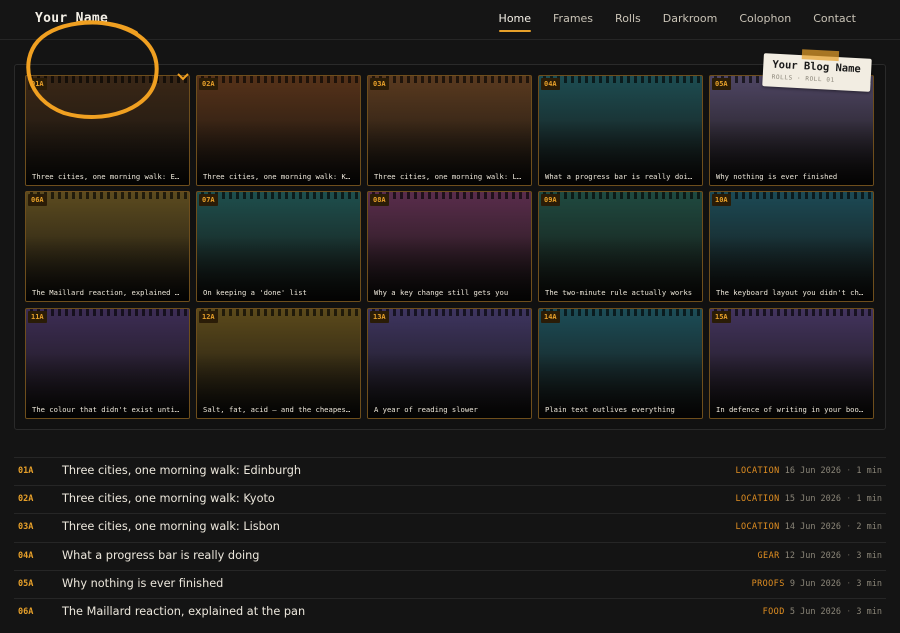  Describe the element at coordinates (768, 584) in the screenshot. I see `post-category: PROOFS` at that location.